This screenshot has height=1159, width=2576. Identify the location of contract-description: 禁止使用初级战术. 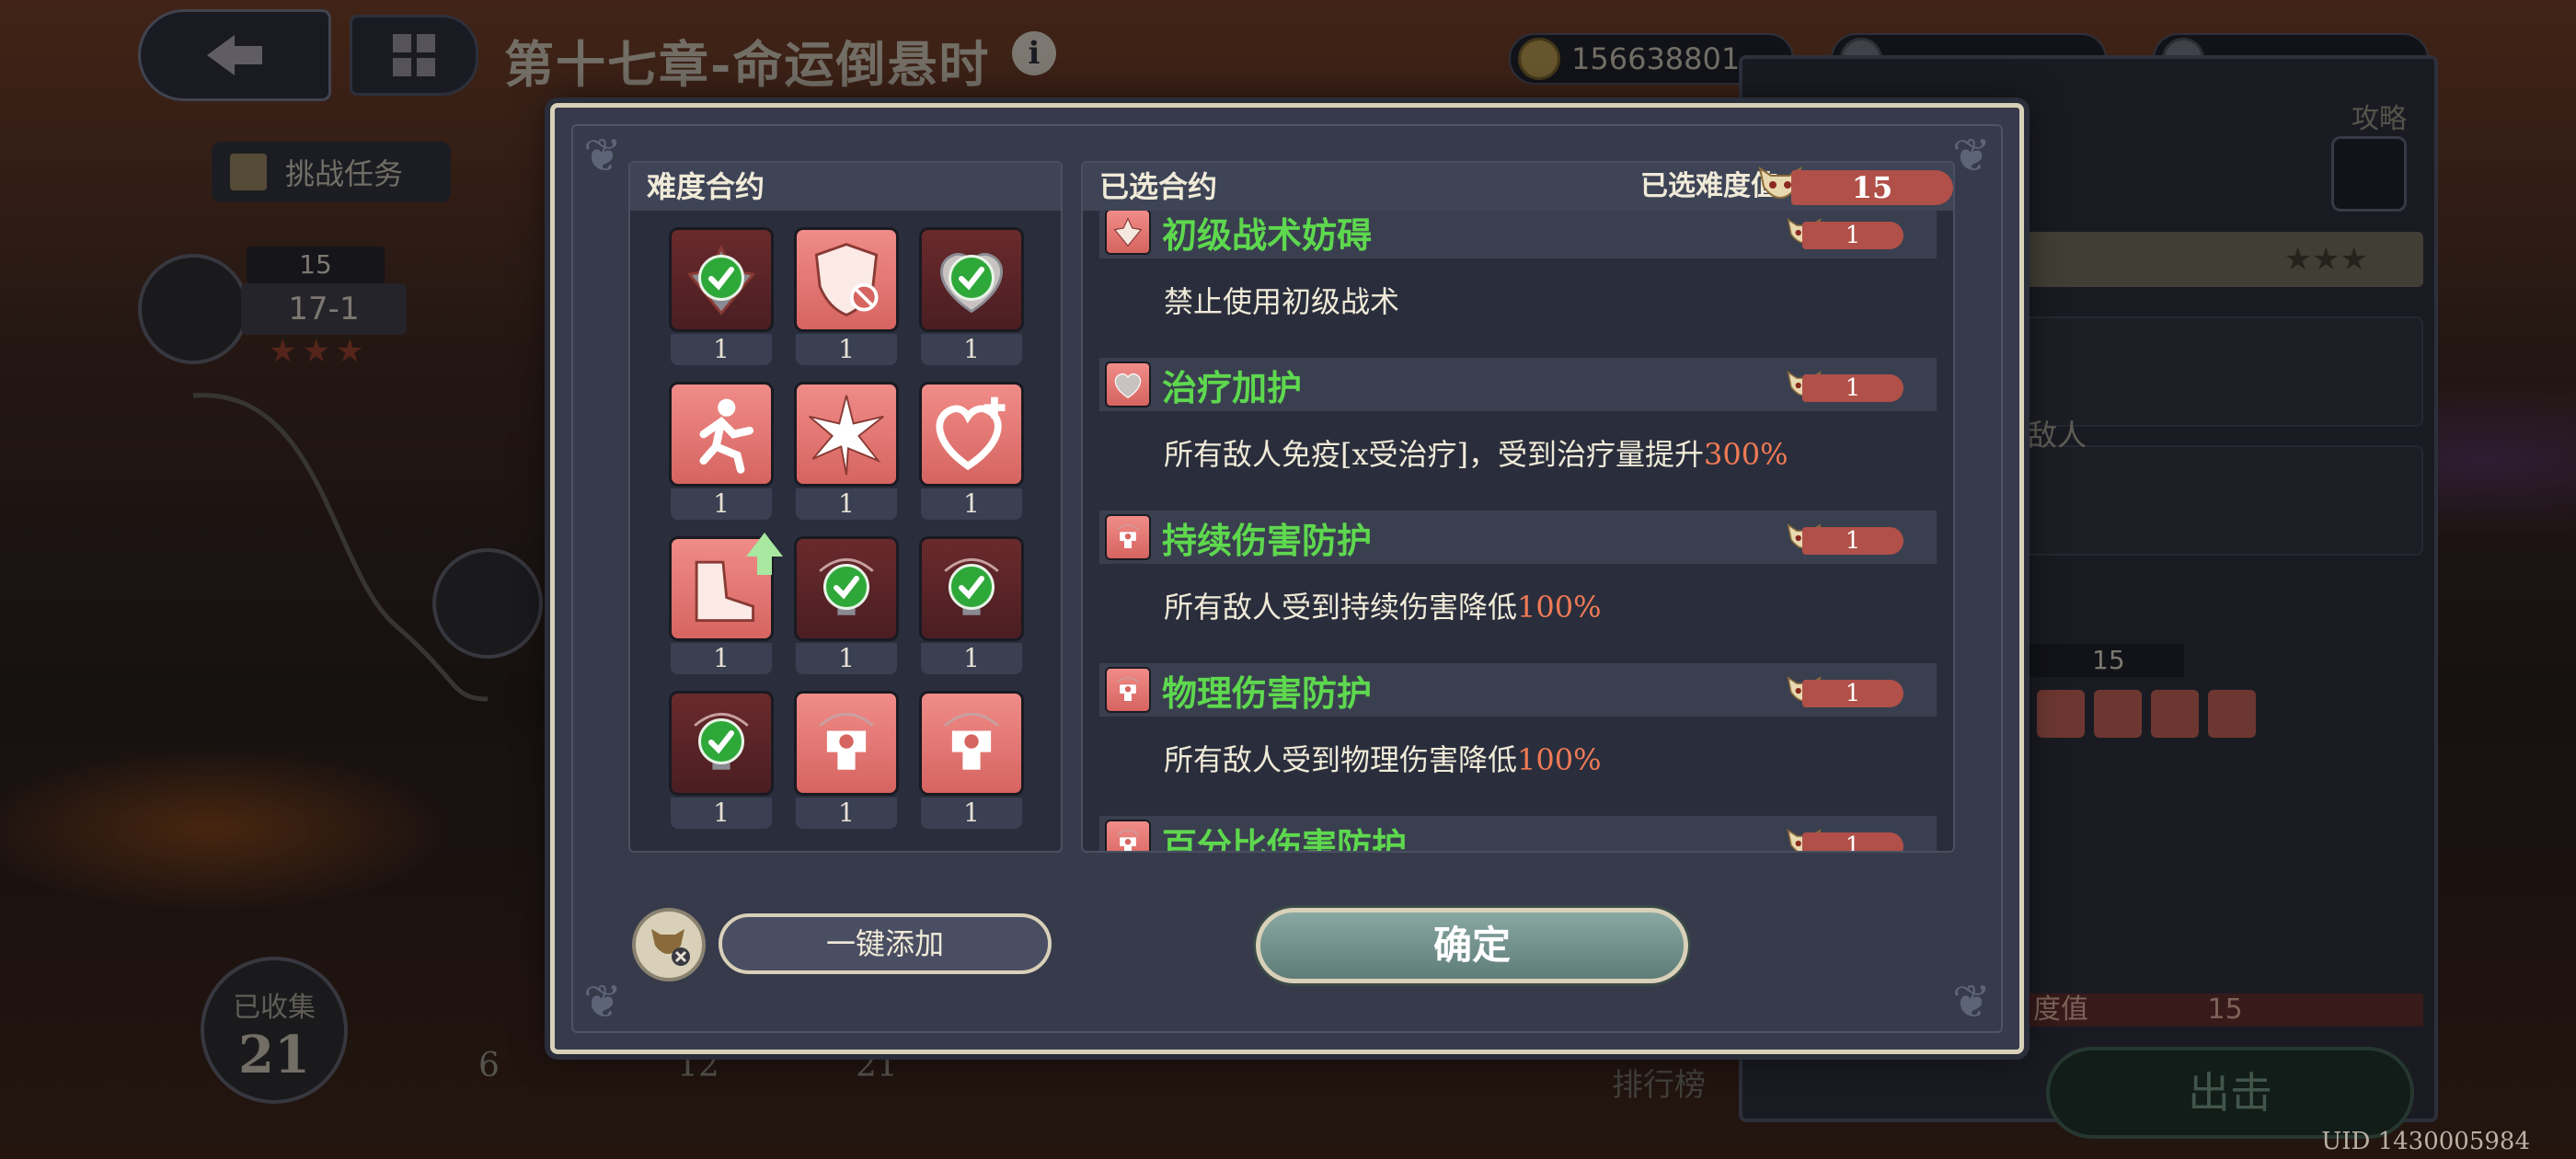
(1281, 300).